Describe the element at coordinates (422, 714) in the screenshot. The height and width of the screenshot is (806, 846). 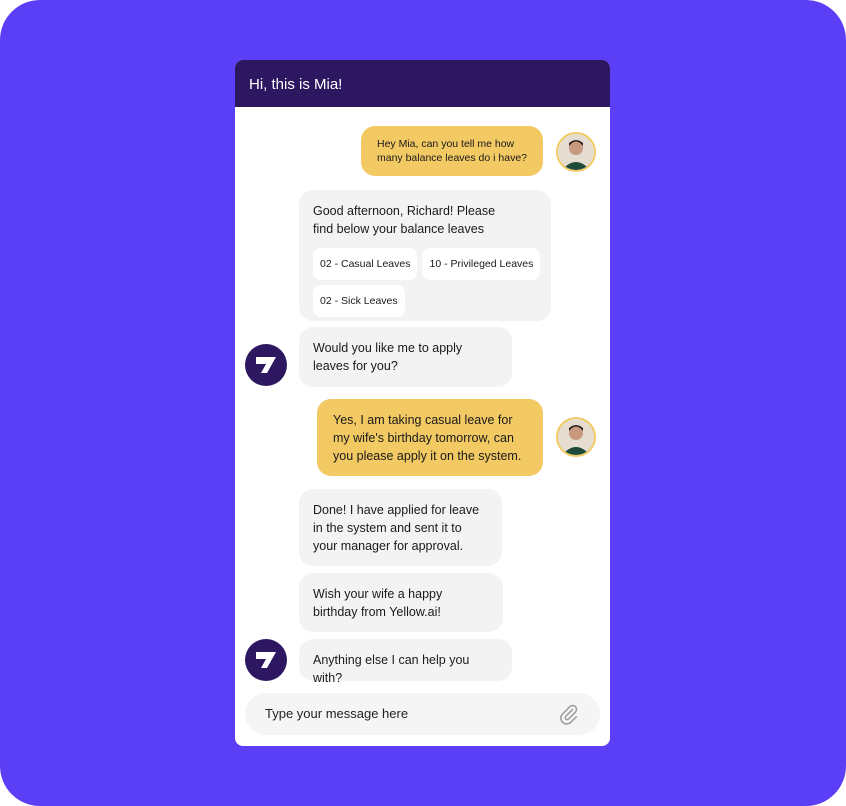
I see `message-input: Type your message here` at that location.